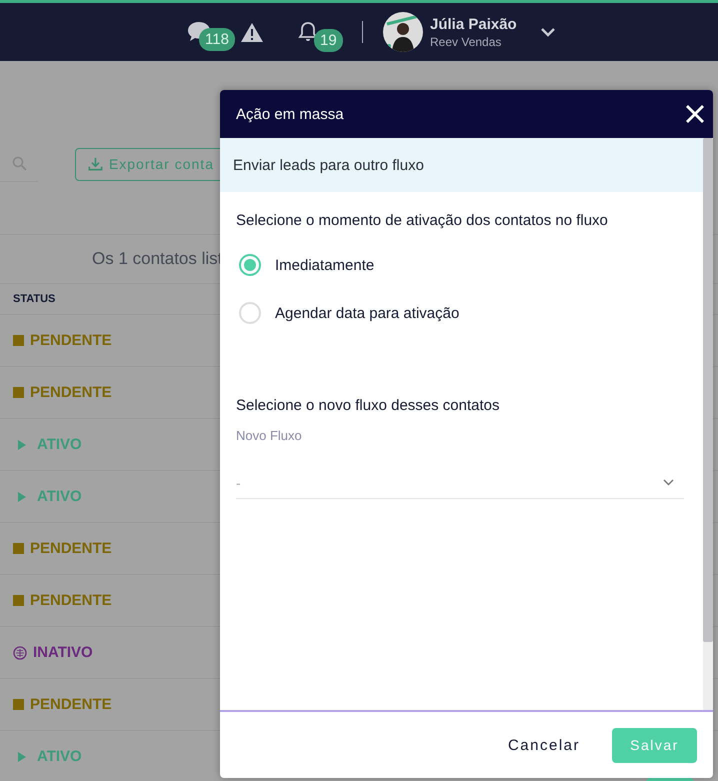 This screenshot has width=718, height=781. I want to click on bell-icon, so click(308, 32).